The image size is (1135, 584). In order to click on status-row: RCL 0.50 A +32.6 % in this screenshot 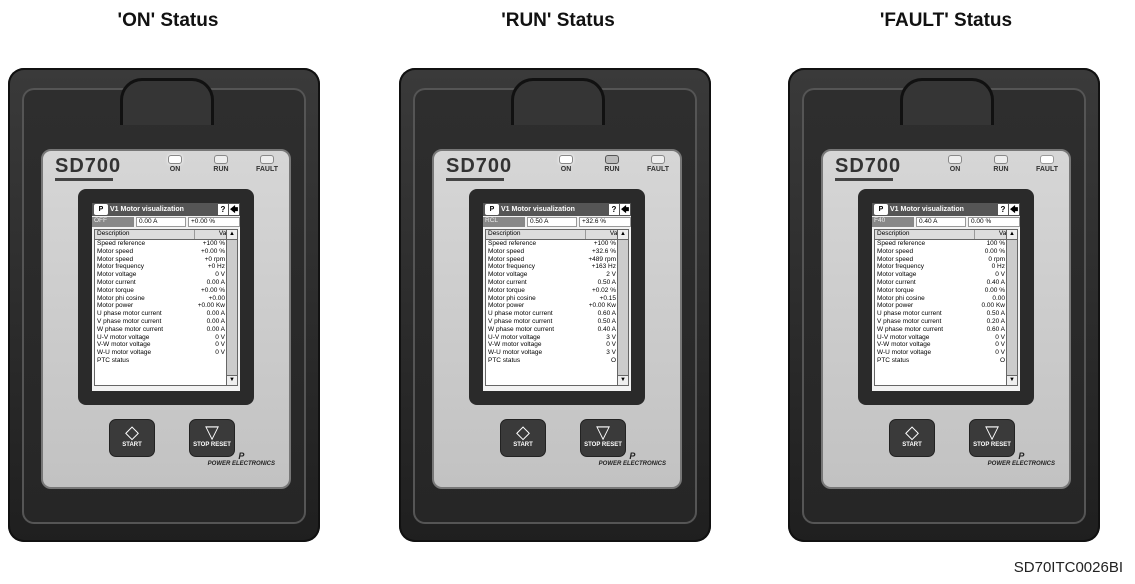, I will do `click(557, 222)`.